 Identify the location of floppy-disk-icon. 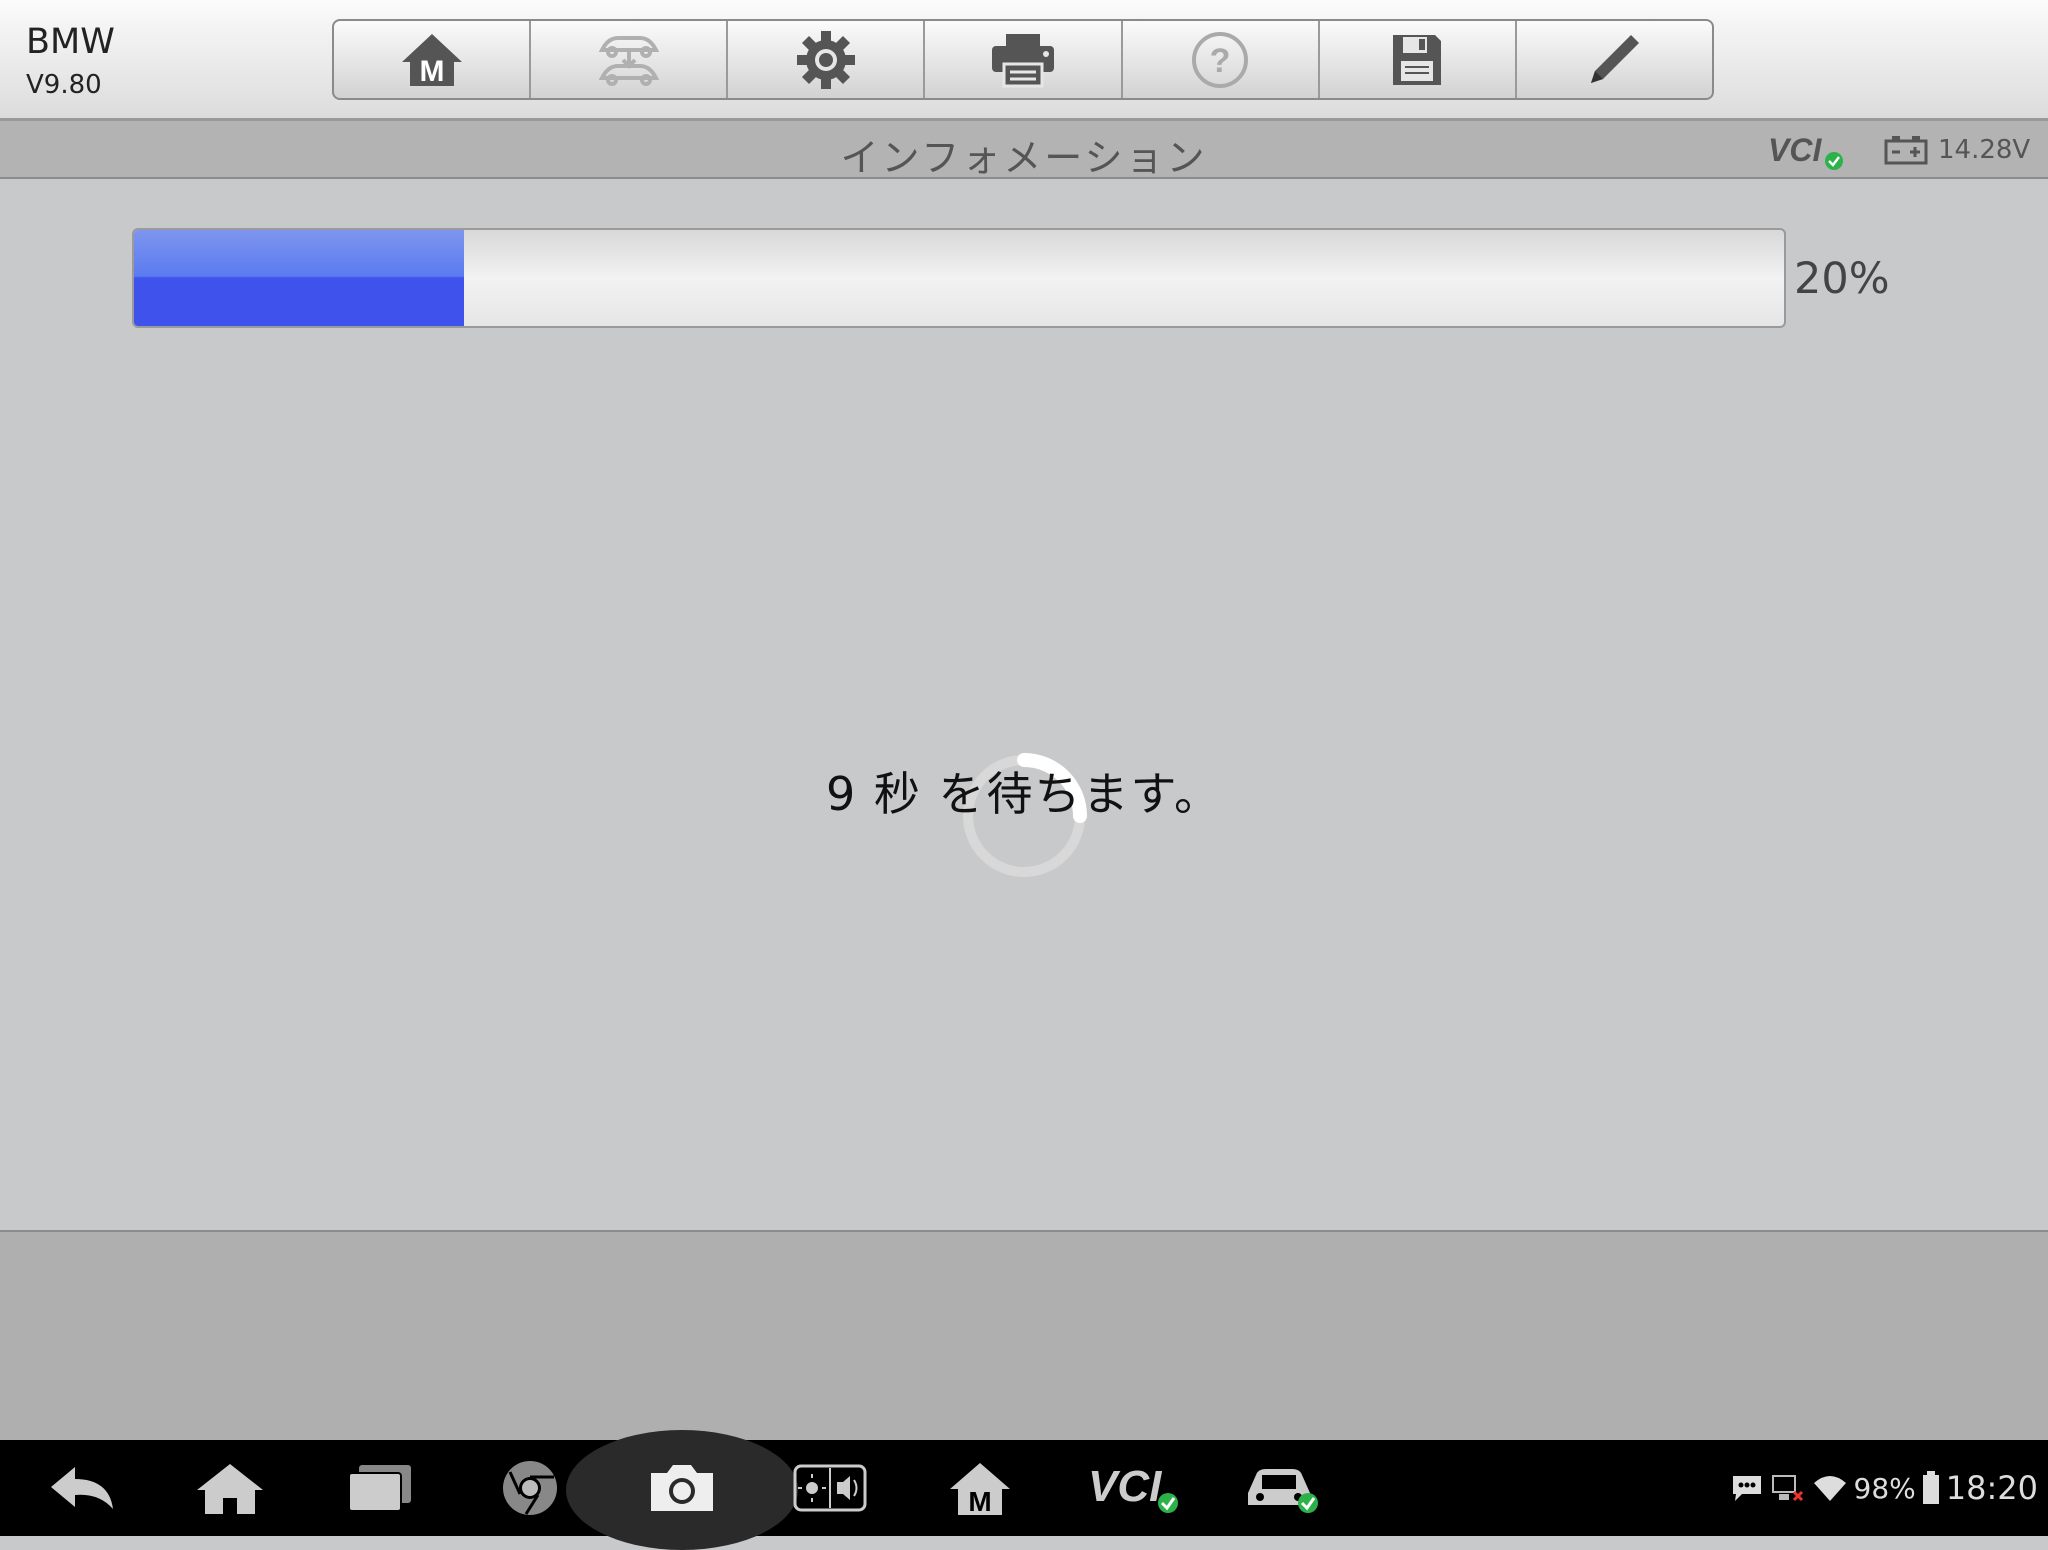
(1417, 59).